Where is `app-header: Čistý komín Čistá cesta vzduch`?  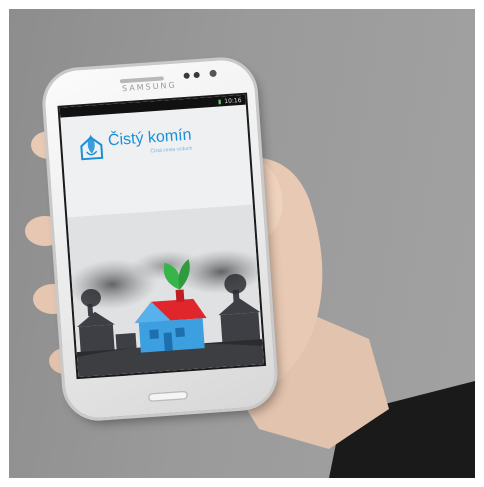 app-header: Čistý komín Čistá cesta vzduch is located at coordinates (135, 144).